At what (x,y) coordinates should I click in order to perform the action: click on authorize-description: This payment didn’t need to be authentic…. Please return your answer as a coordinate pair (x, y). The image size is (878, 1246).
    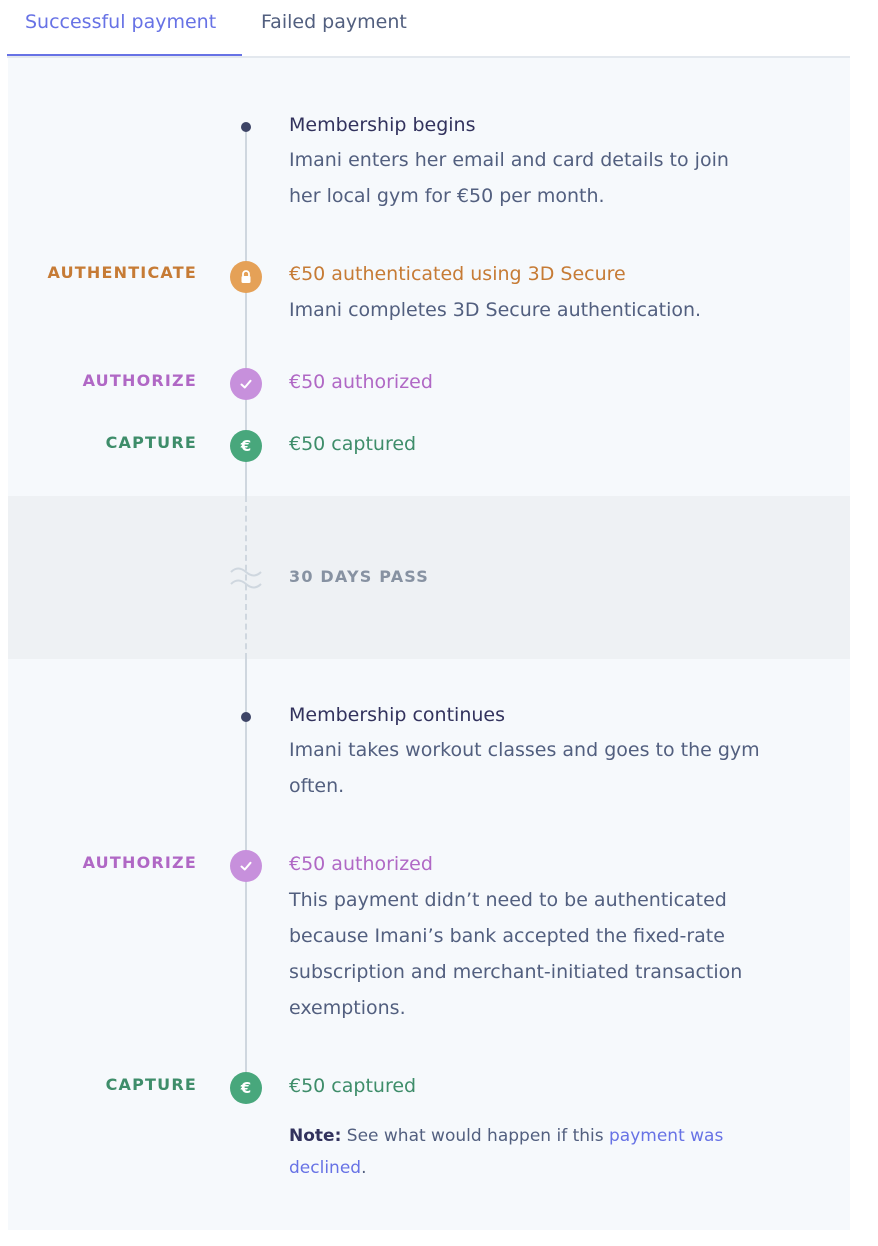
    Looking at the image, I should click on (516, 954).